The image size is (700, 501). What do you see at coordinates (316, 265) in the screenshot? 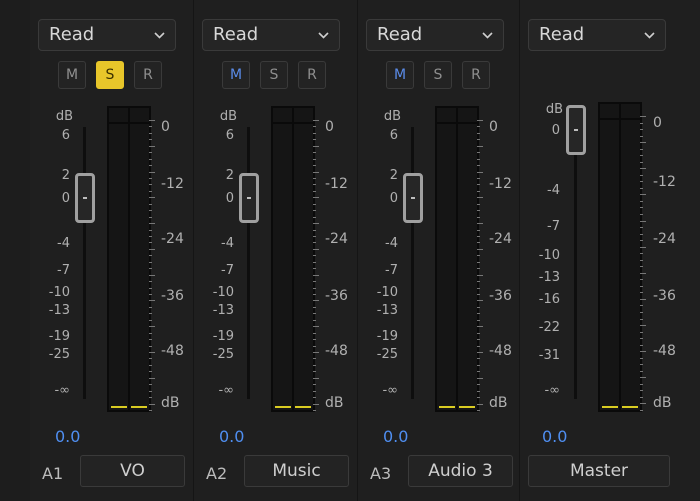
I see `meter-ticks` at bounding box center [316, 265].